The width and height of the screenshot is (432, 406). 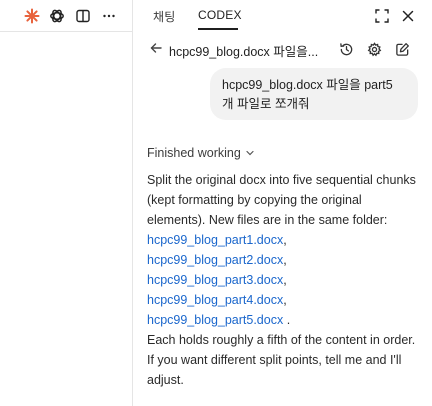 What do you see at coordinates (250, 153) in the screenshot?
I see `chevron-down-icon` at bounding box center [250, 153].